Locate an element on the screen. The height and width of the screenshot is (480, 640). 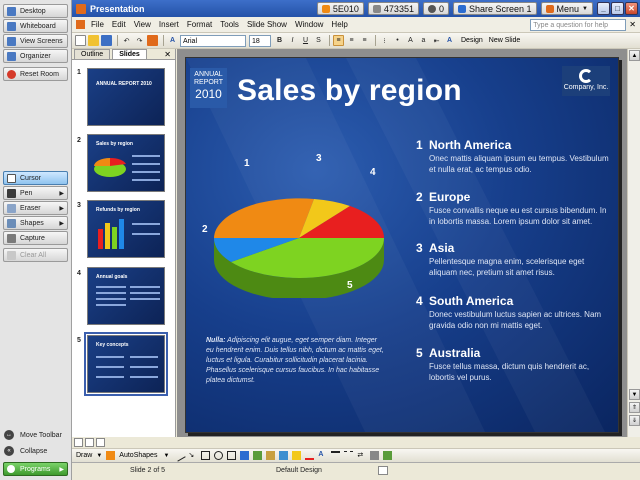
design-button: Design is located at coordinates (472, 40).